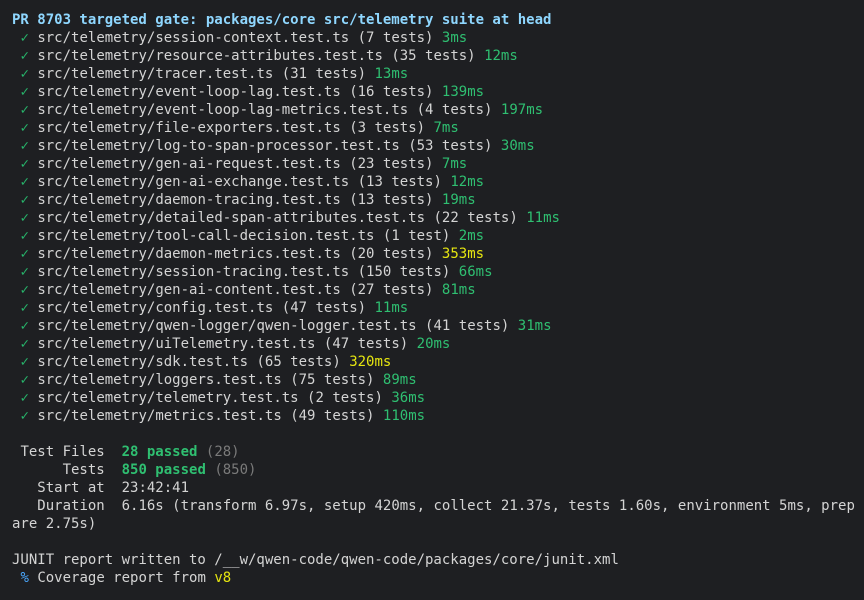 Image resolution: width=864 pixels, height=600 pixels. What do you see at coordinates (54, 524) in the screenshot?
I see `summary-duration-wrap: are 2.75s)` at bounding box center [54, 524].